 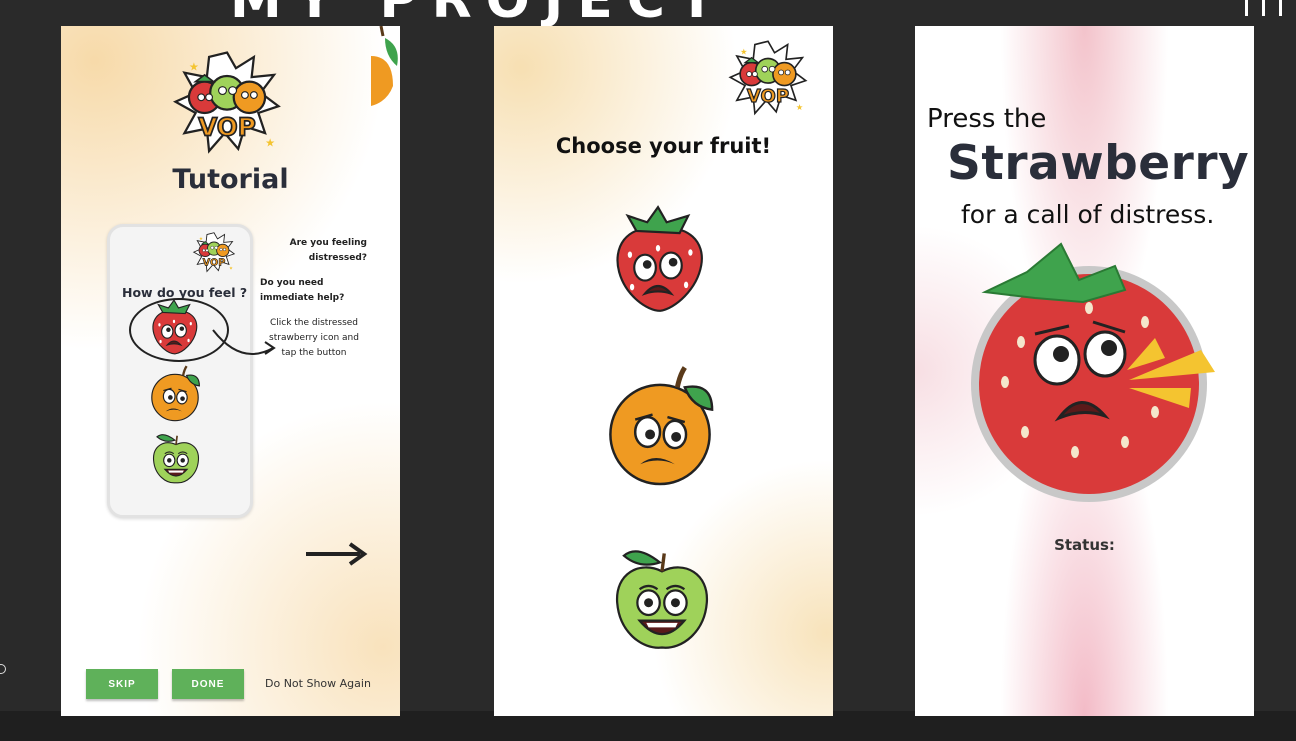 I want to click on tutorial-title: Tutorial, so click(x=230, y=179).